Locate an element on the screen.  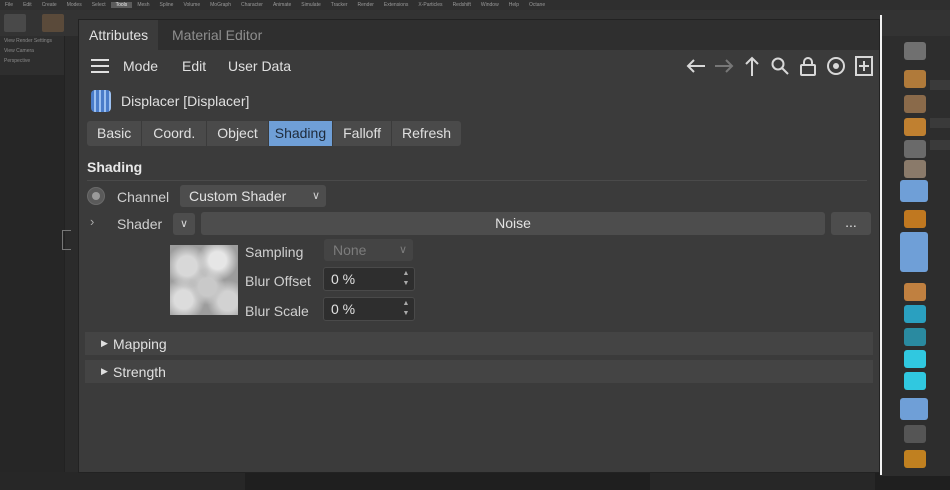
shader-dropdown-button: ∨ is located at coordinates (184, 224).